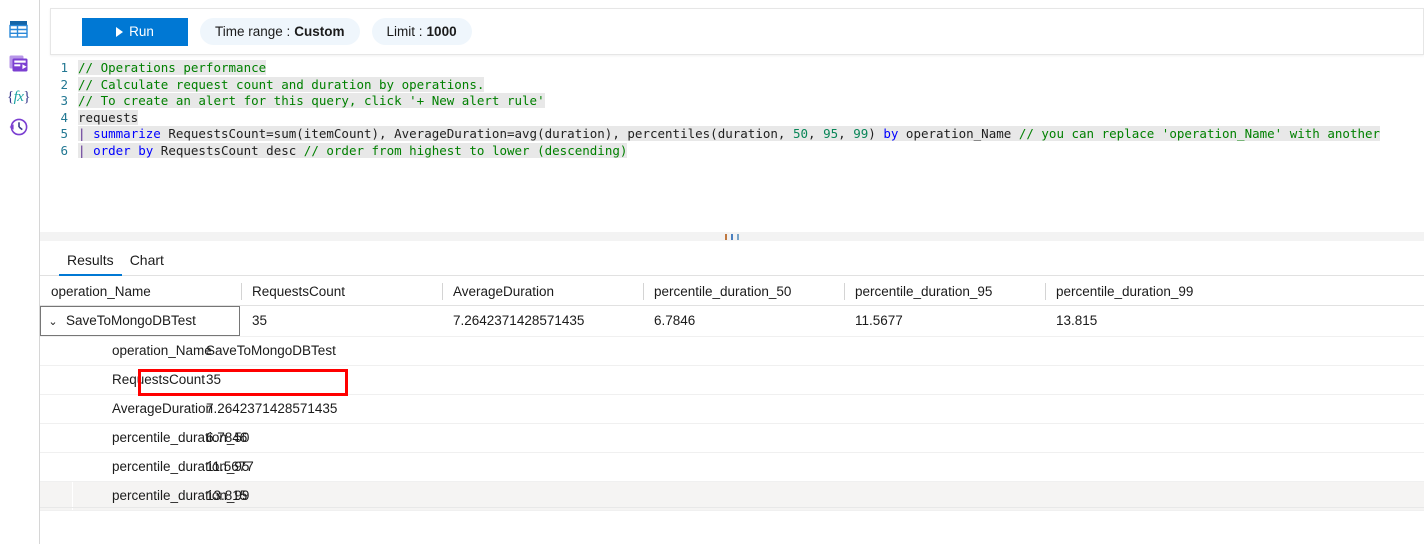 The height and width of the screenshot is (544, 1424). I want to click on code-number: 95, so click(831, 133).